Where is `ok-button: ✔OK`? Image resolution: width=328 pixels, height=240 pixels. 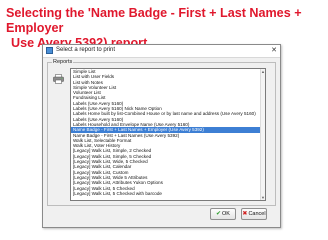 ok-button: ✔OK is located at coordinates (223, 214).